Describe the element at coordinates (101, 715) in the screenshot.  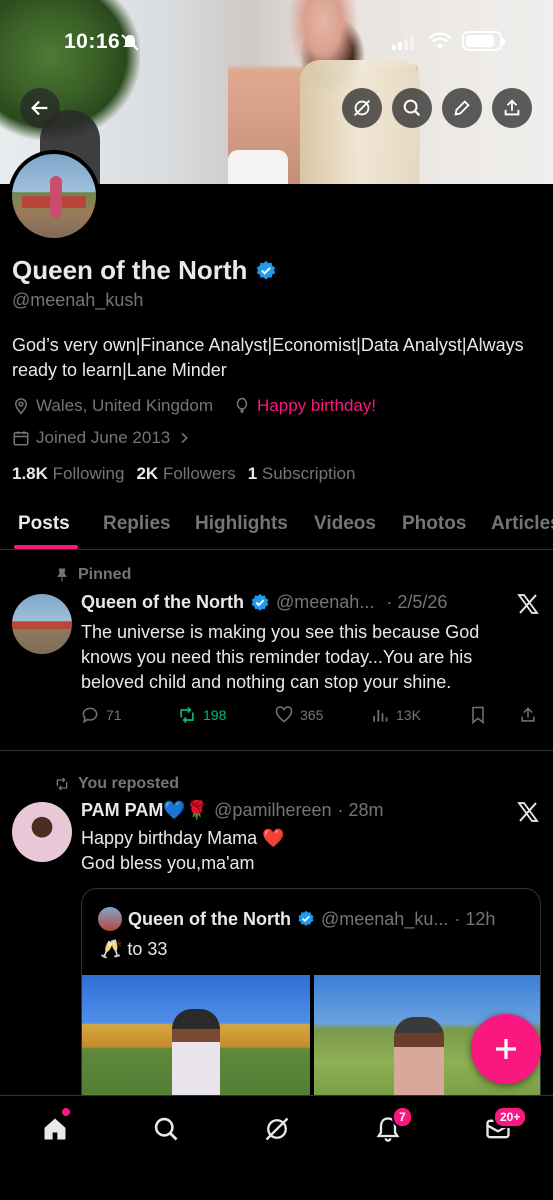
I see `reply-button: 71` at that location.